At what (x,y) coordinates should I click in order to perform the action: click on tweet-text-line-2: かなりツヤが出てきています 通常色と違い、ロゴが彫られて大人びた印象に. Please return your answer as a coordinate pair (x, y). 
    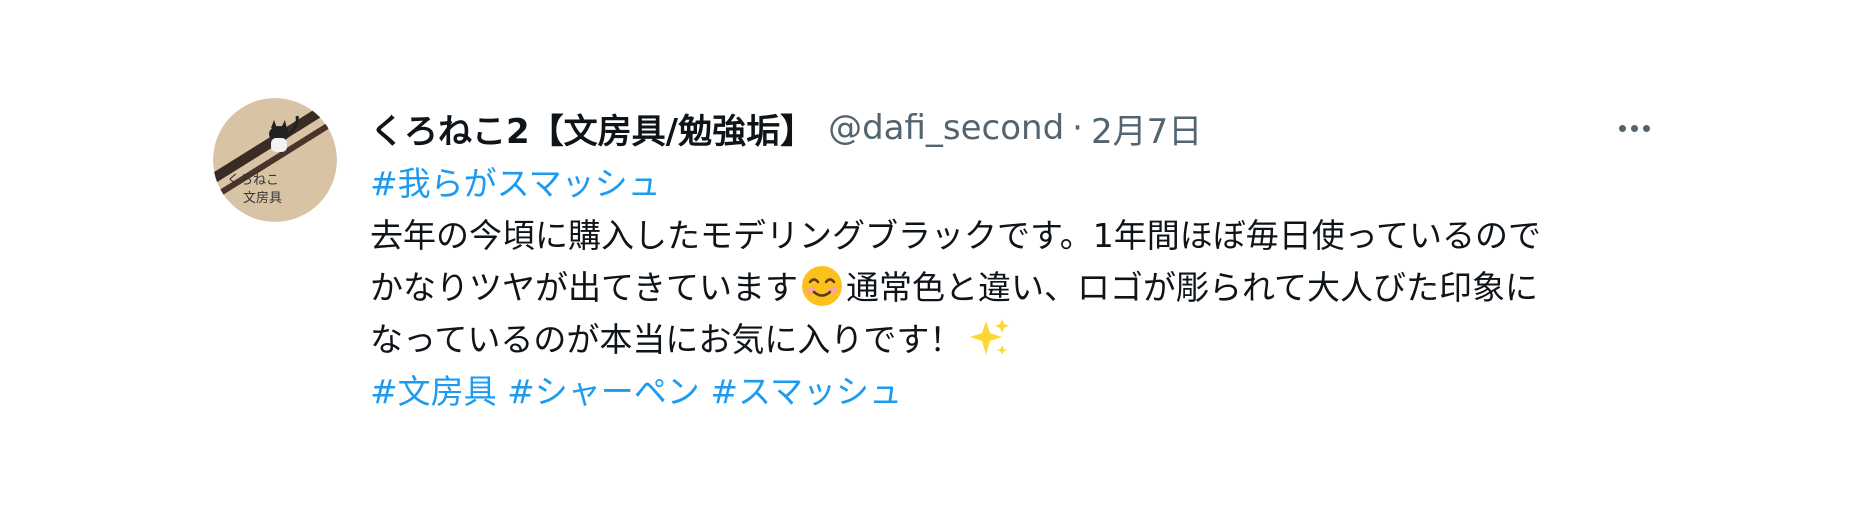
    Looking at the image, I should click on (1010, 288).